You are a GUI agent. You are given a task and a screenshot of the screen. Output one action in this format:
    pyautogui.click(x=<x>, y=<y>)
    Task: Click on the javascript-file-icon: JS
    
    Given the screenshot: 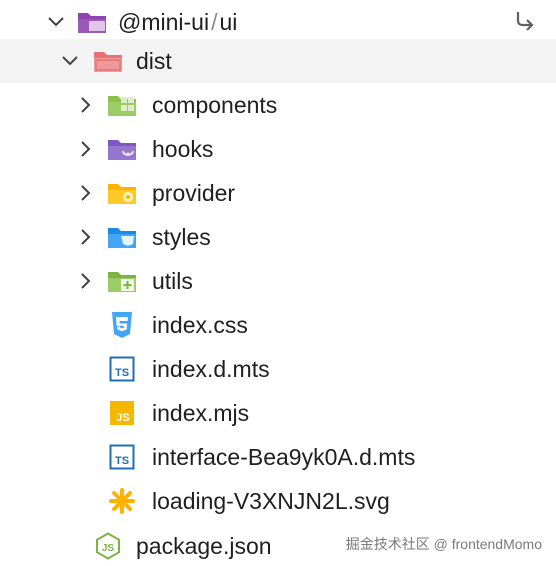 What is the action you would take?
    pyautogui.click(x=122, y=413)
    